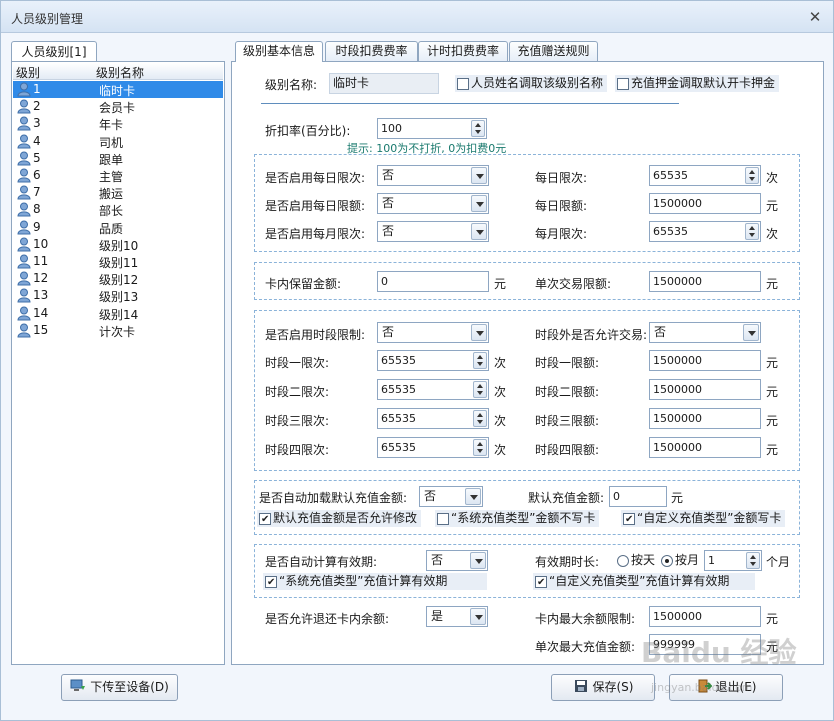 Image resolution: width=834 pixels, height=721 pixels. What do you see at coordinates (28, 72) in the screenshot?
I see `col-level-header: 级别` at bounding box center [28, 72].